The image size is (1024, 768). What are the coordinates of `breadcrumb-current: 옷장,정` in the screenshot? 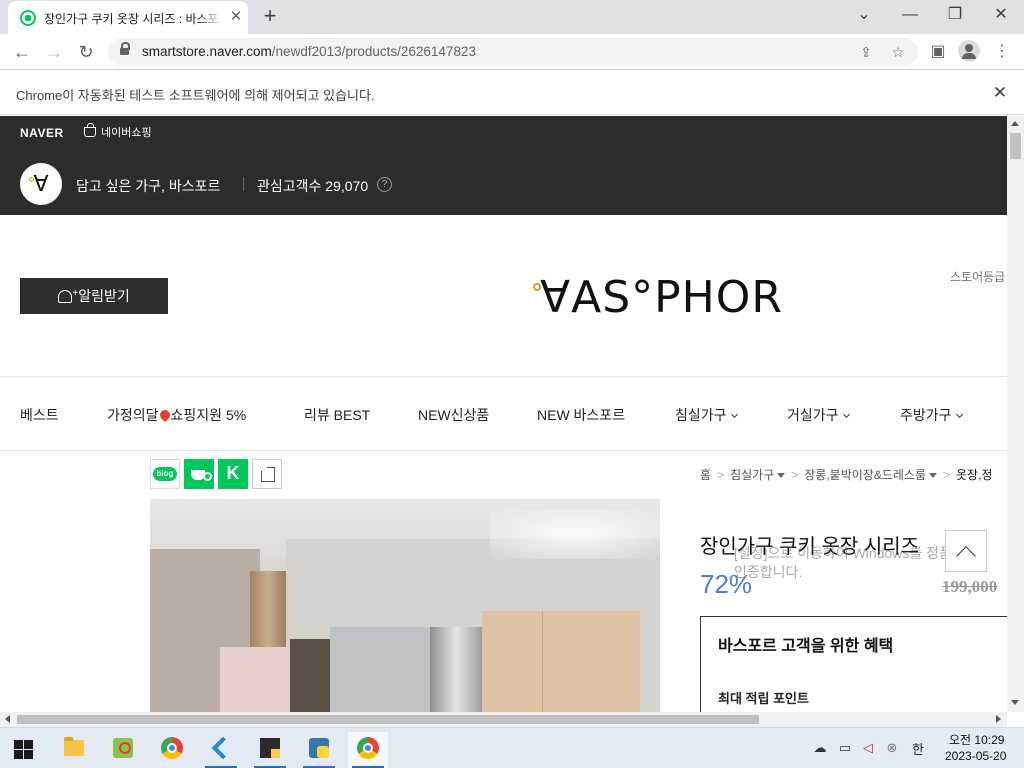 It's located at (974, 475).